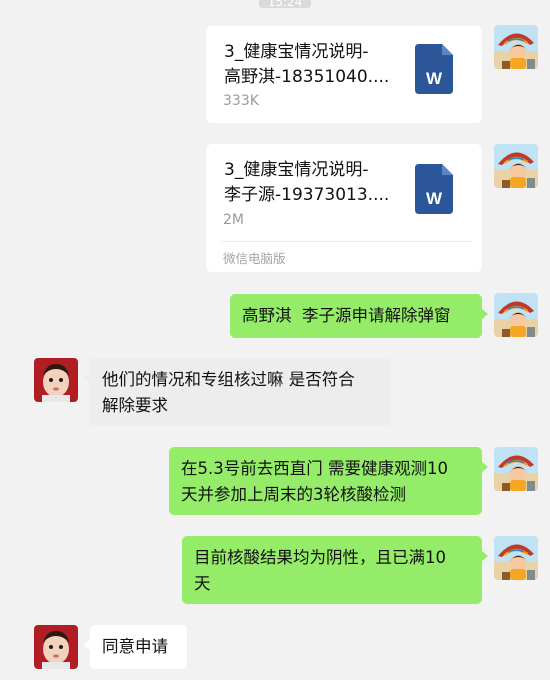 This screenshot has height=680, width=550. I want to click on message-bubble: 他们的情况和专组核过嘛 是否符合 解除要求, so click(237, 392).